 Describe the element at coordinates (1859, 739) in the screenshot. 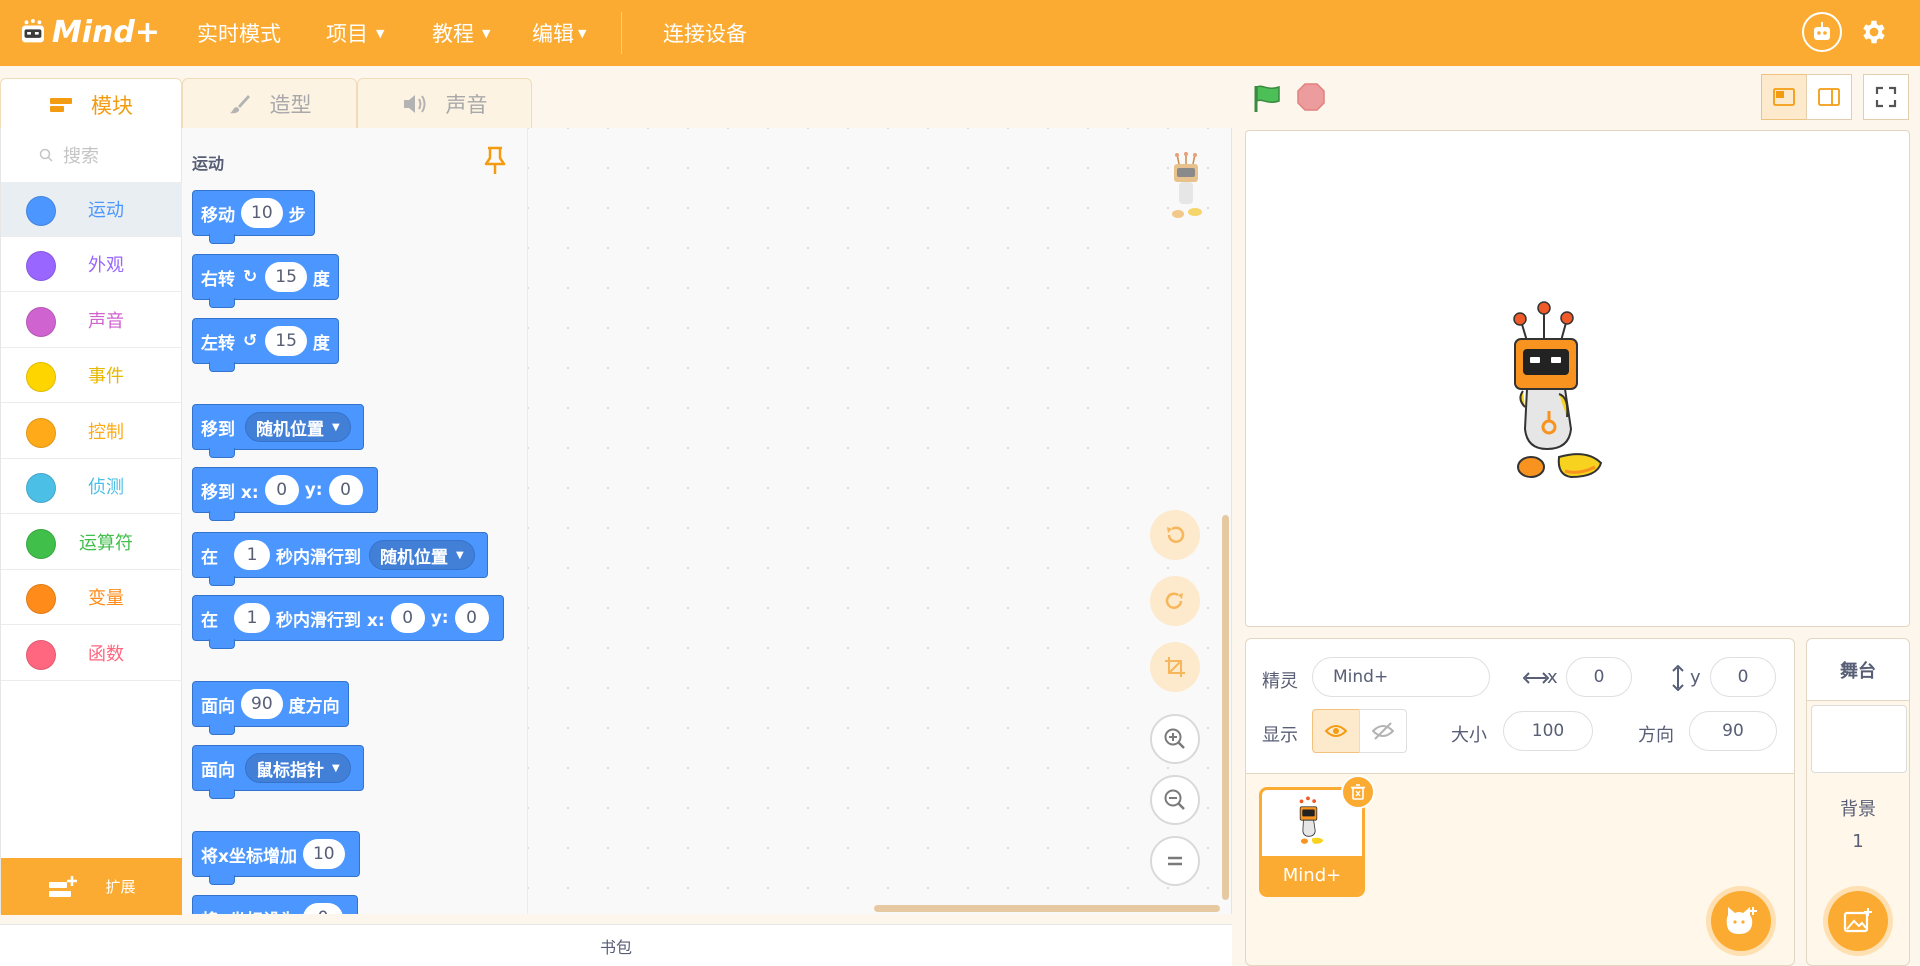

I see `stage-thumbnail` at that location.